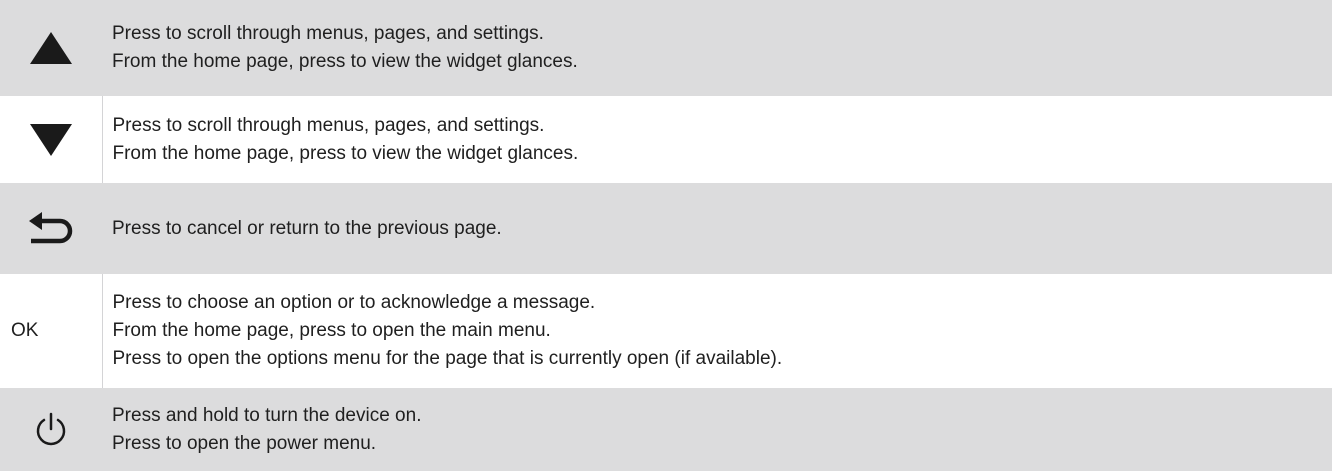 The height and width of the screenshot is (471, 1332). I want to click on down-triangle-icon, so click(50, 139).